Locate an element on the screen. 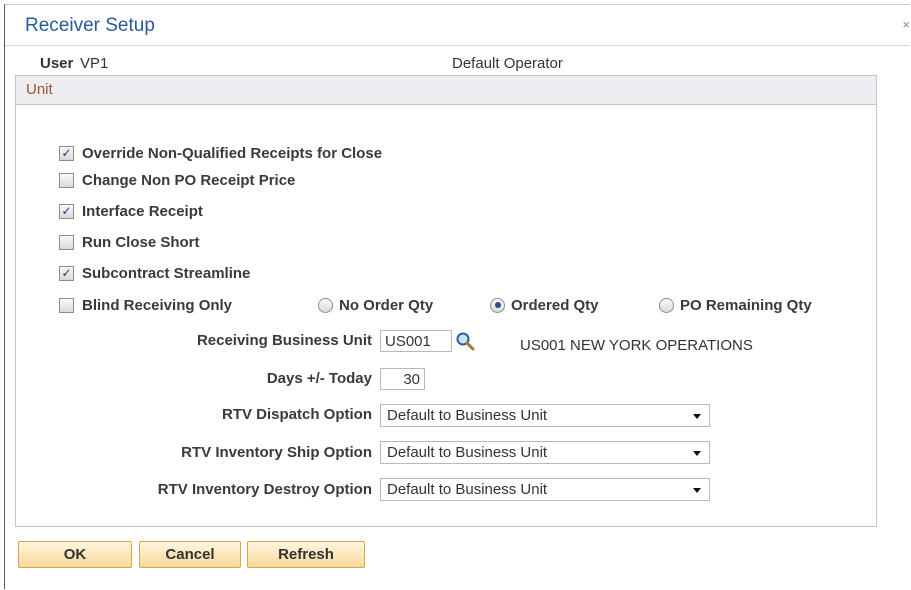 The image size is (911, 590). ok-button: OK is located at coordinates (75, 554).